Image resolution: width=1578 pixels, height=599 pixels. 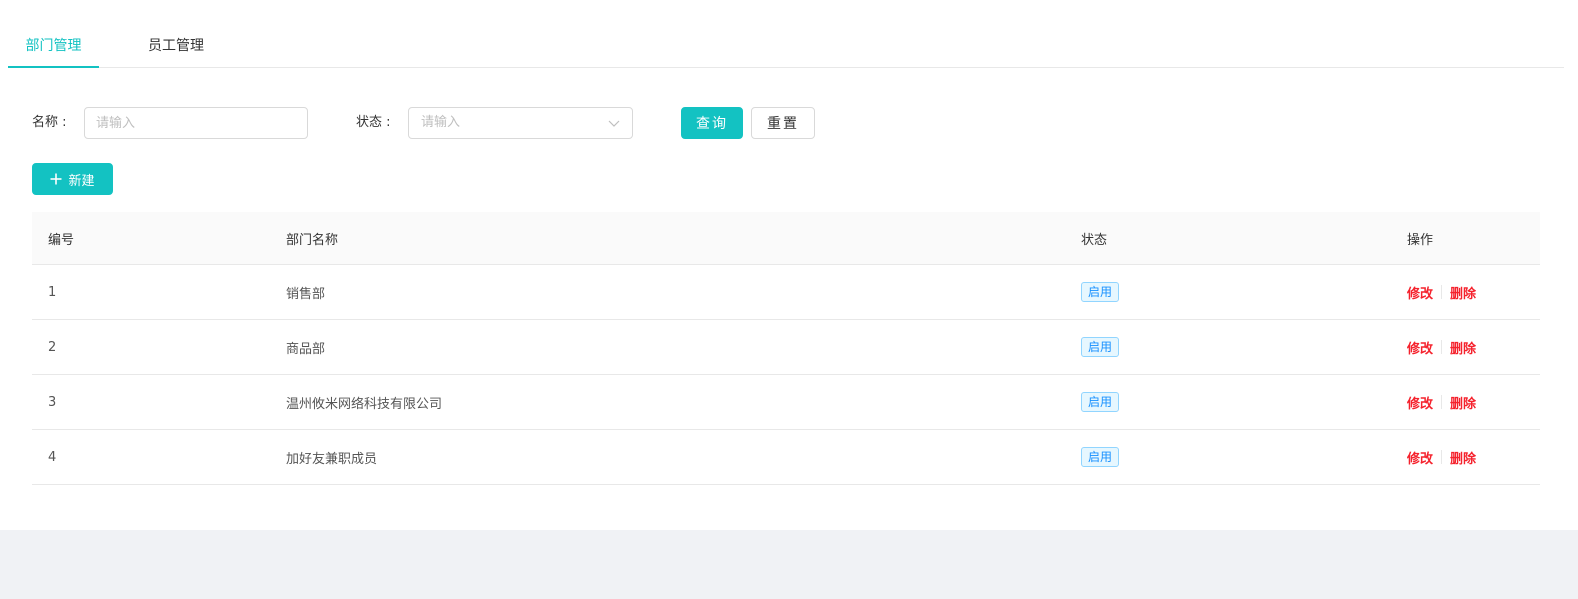 I want to click on row-name: 温州攸米网络科技有限公司, so click(x=364, y=404).